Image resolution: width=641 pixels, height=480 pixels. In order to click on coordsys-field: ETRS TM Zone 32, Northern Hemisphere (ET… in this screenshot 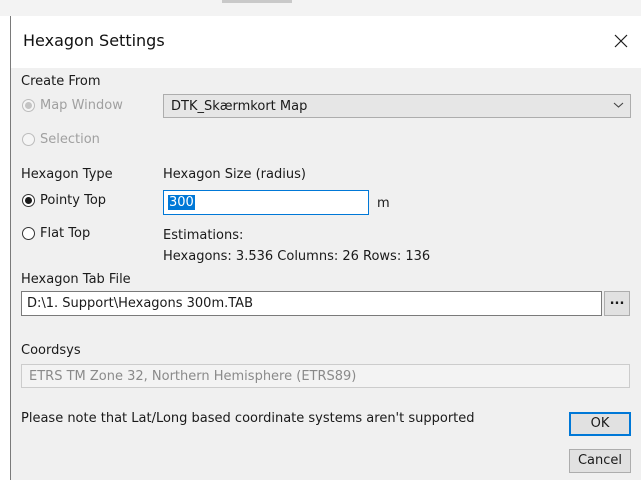, I will do `click(325, 376)`.